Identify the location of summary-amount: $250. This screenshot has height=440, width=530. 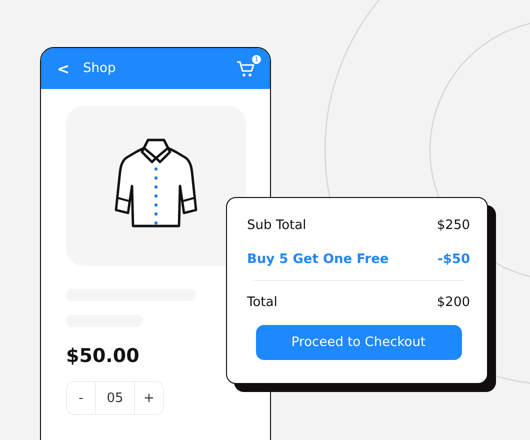
(453, 226).